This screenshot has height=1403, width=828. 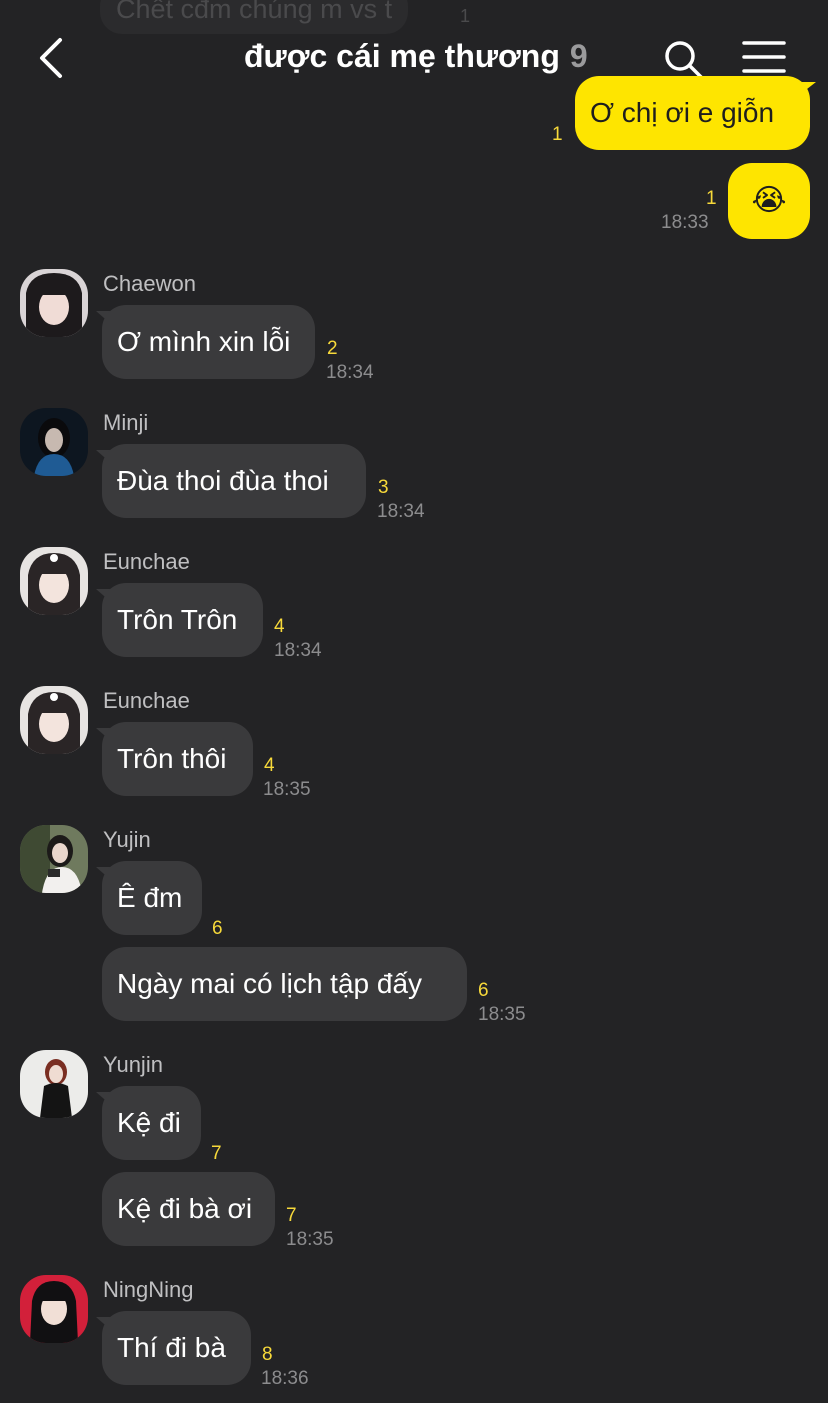 What do you see at coordinates (51, 58) in the screenshot?
I see `chevron-left-icon` at bounding box center [51, 58].